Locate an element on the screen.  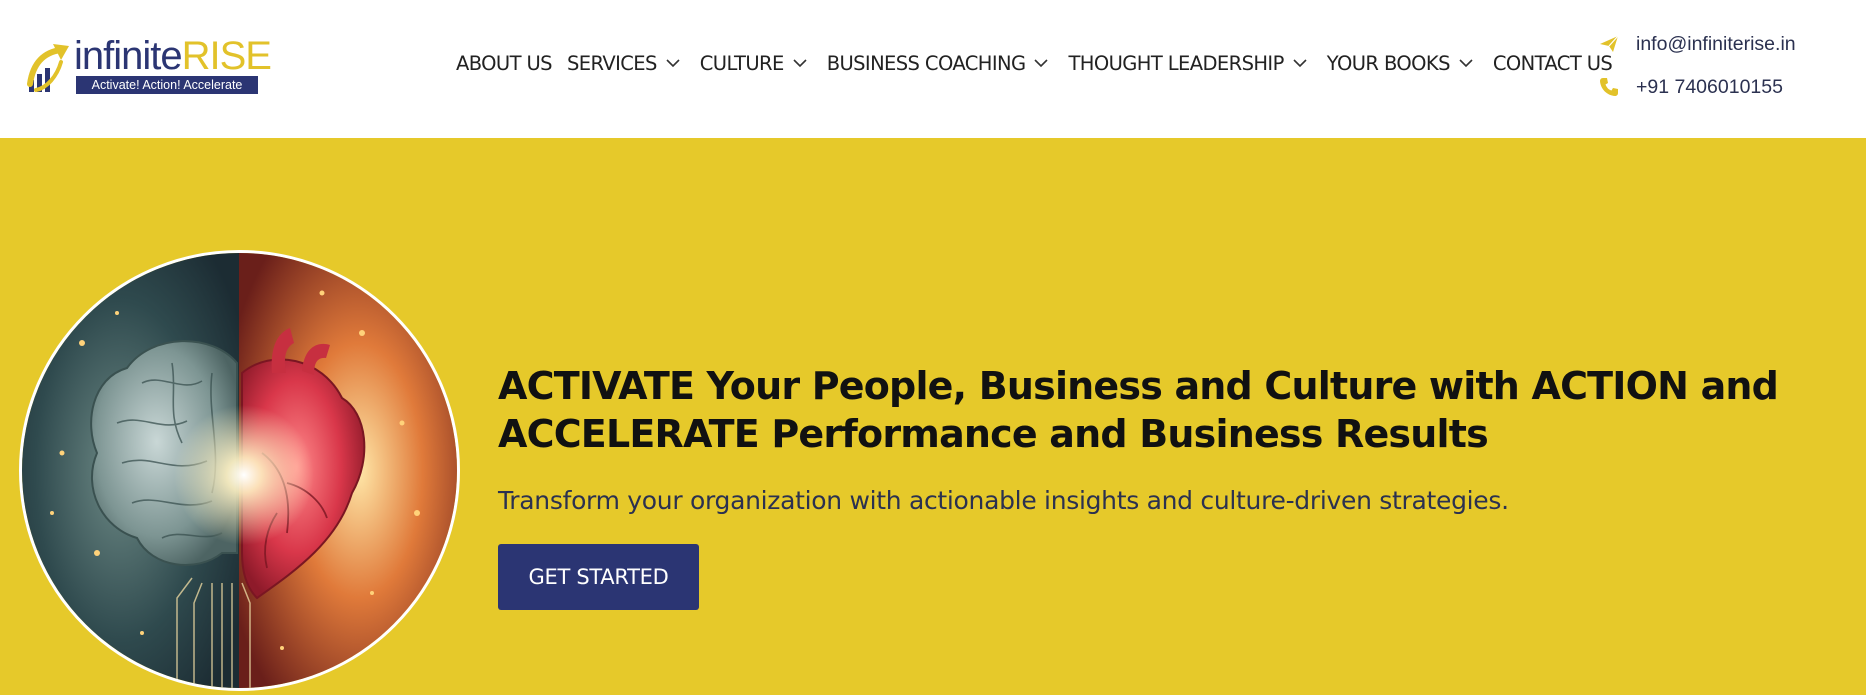
nav-item-services: SERVICES is located at coordinates (624, 63).